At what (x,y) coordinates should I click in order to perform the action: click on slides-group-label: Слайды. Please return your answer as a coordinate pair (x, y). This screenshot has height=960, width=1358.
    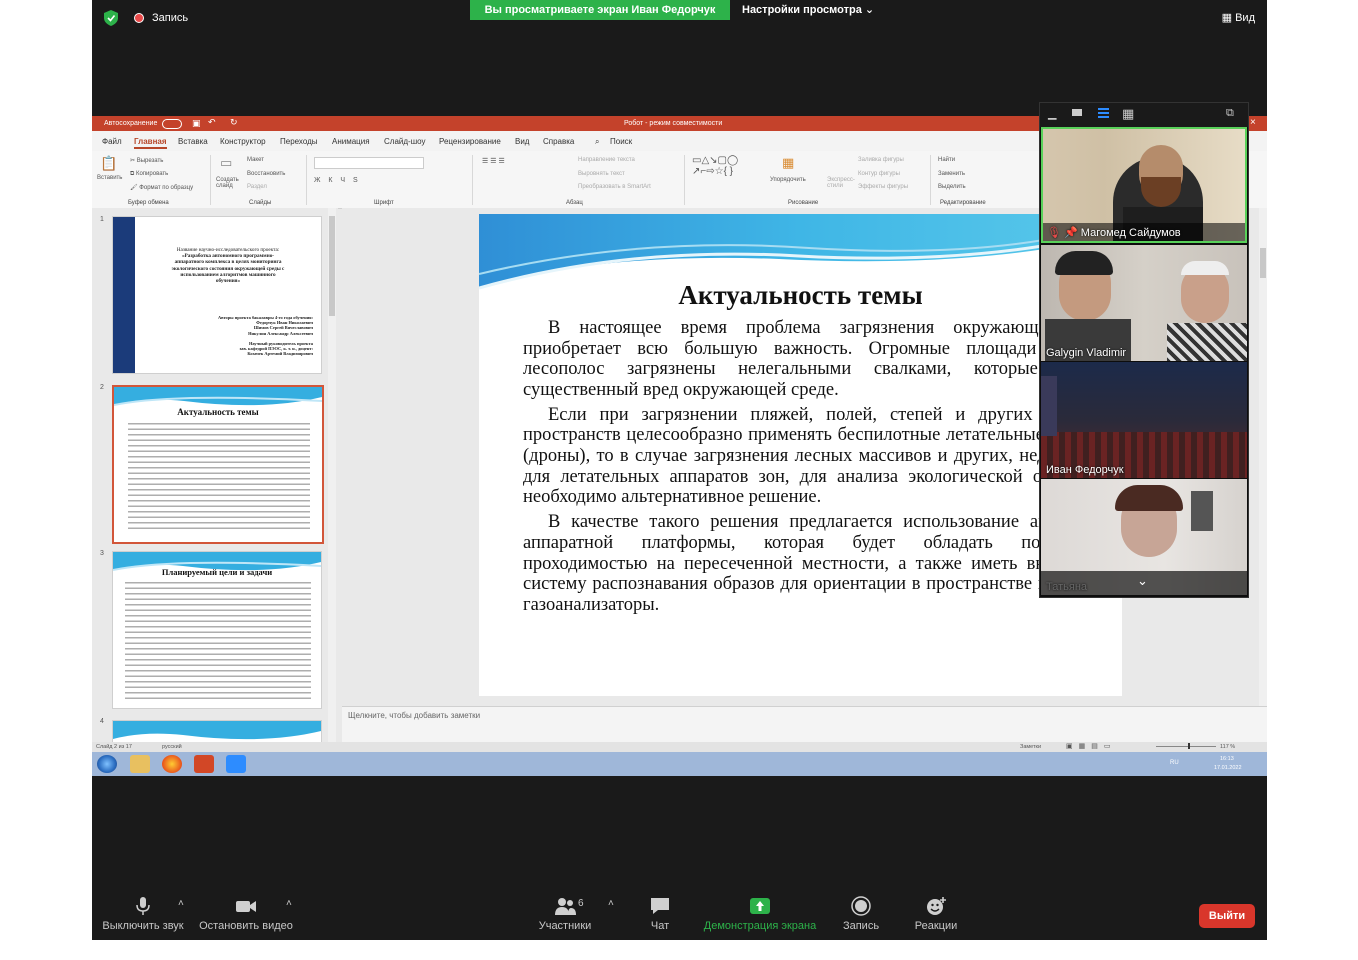
    Looking at the image, I should click on (260, 203).